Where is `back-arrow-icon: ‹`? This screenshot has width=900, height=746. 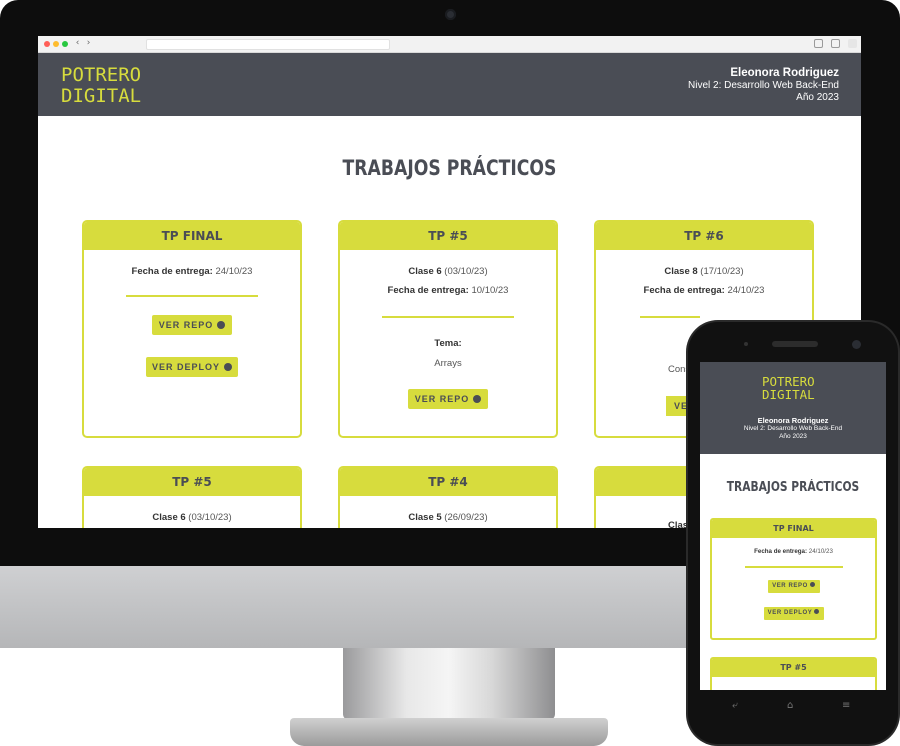
back-arrow-icon: ‹ is located at coordinates (77, 43).